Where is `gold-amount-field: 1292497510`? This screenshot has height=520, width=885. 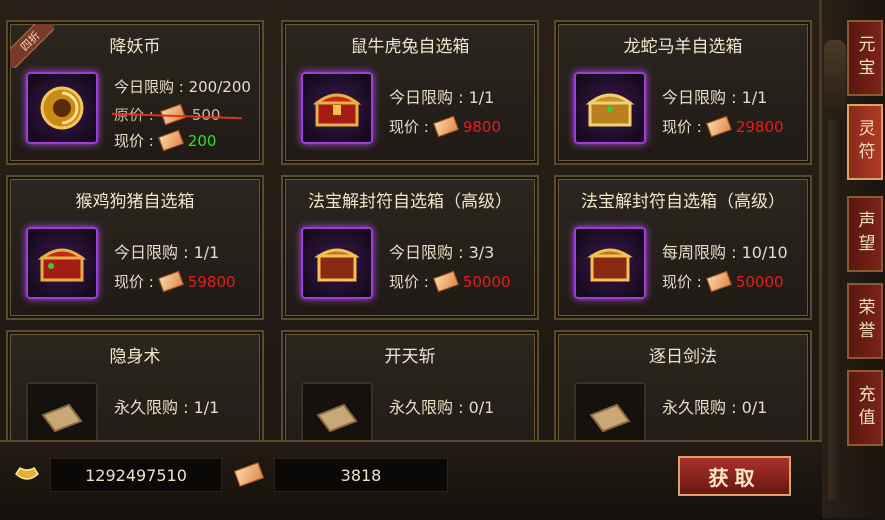 gold-amount-field: 1292497510 is located at coordinates (136, 475).